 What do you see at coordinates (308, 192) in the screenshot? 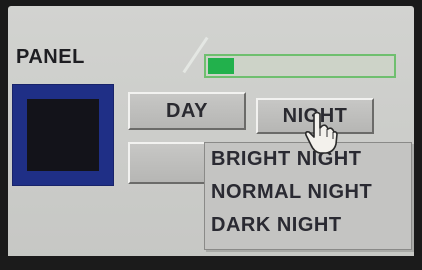
I see `menu-item-normal-night: NORMAL NIGHT` at bounding box center [308, 192].